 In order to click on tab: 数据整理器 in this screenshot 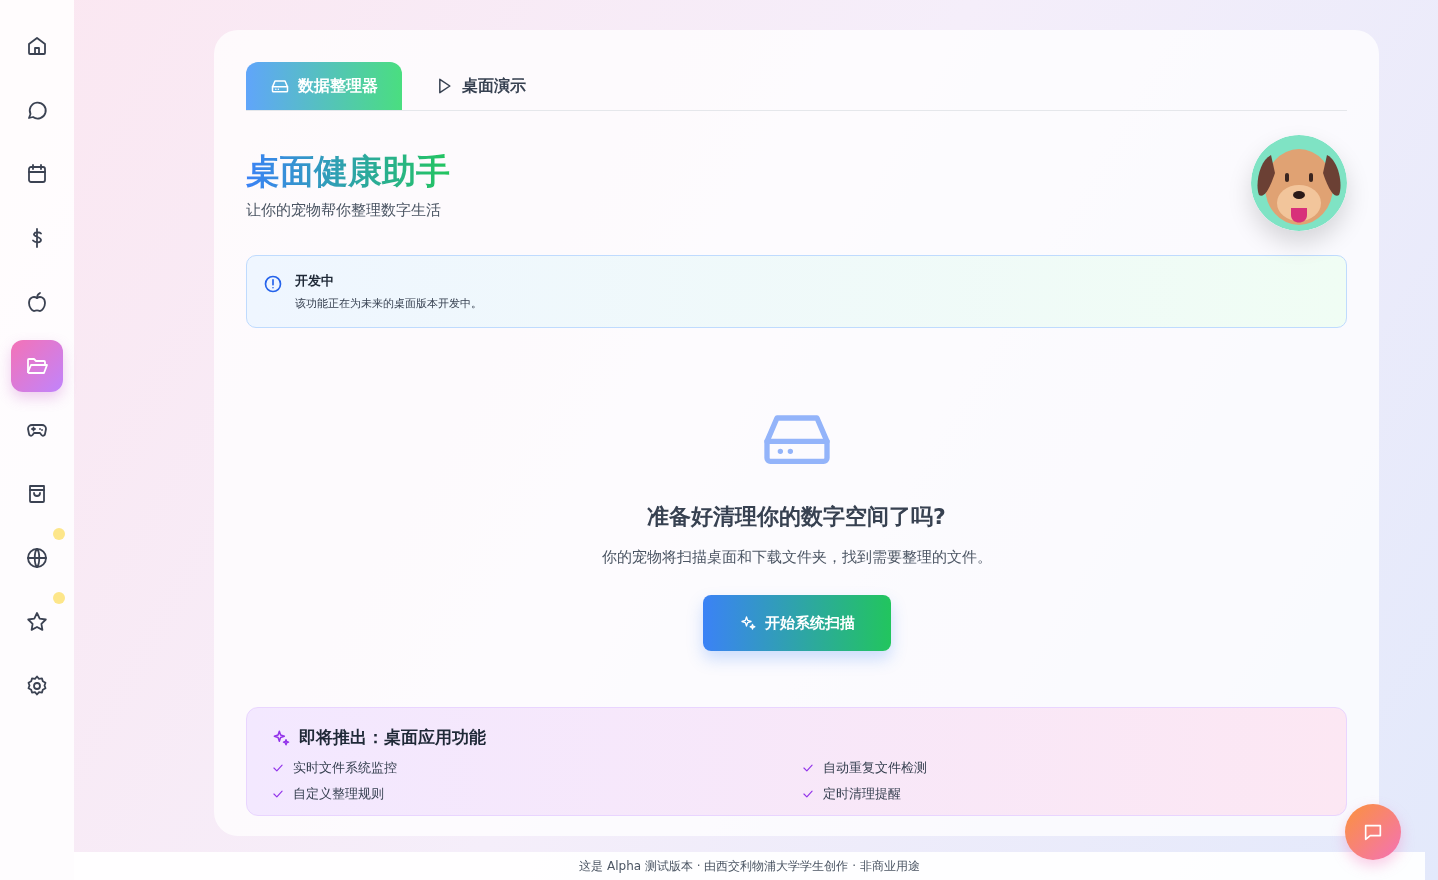, I will do `click(324, 86)`.